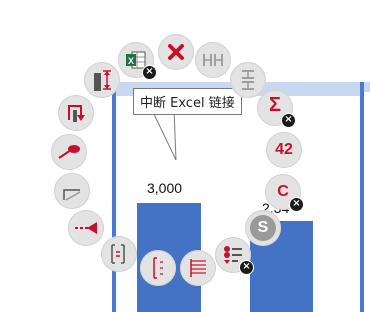 Image resolution: width=370 pixels, height=312 pixels. I want to click on axis-bracket-button, so click(158, 268).